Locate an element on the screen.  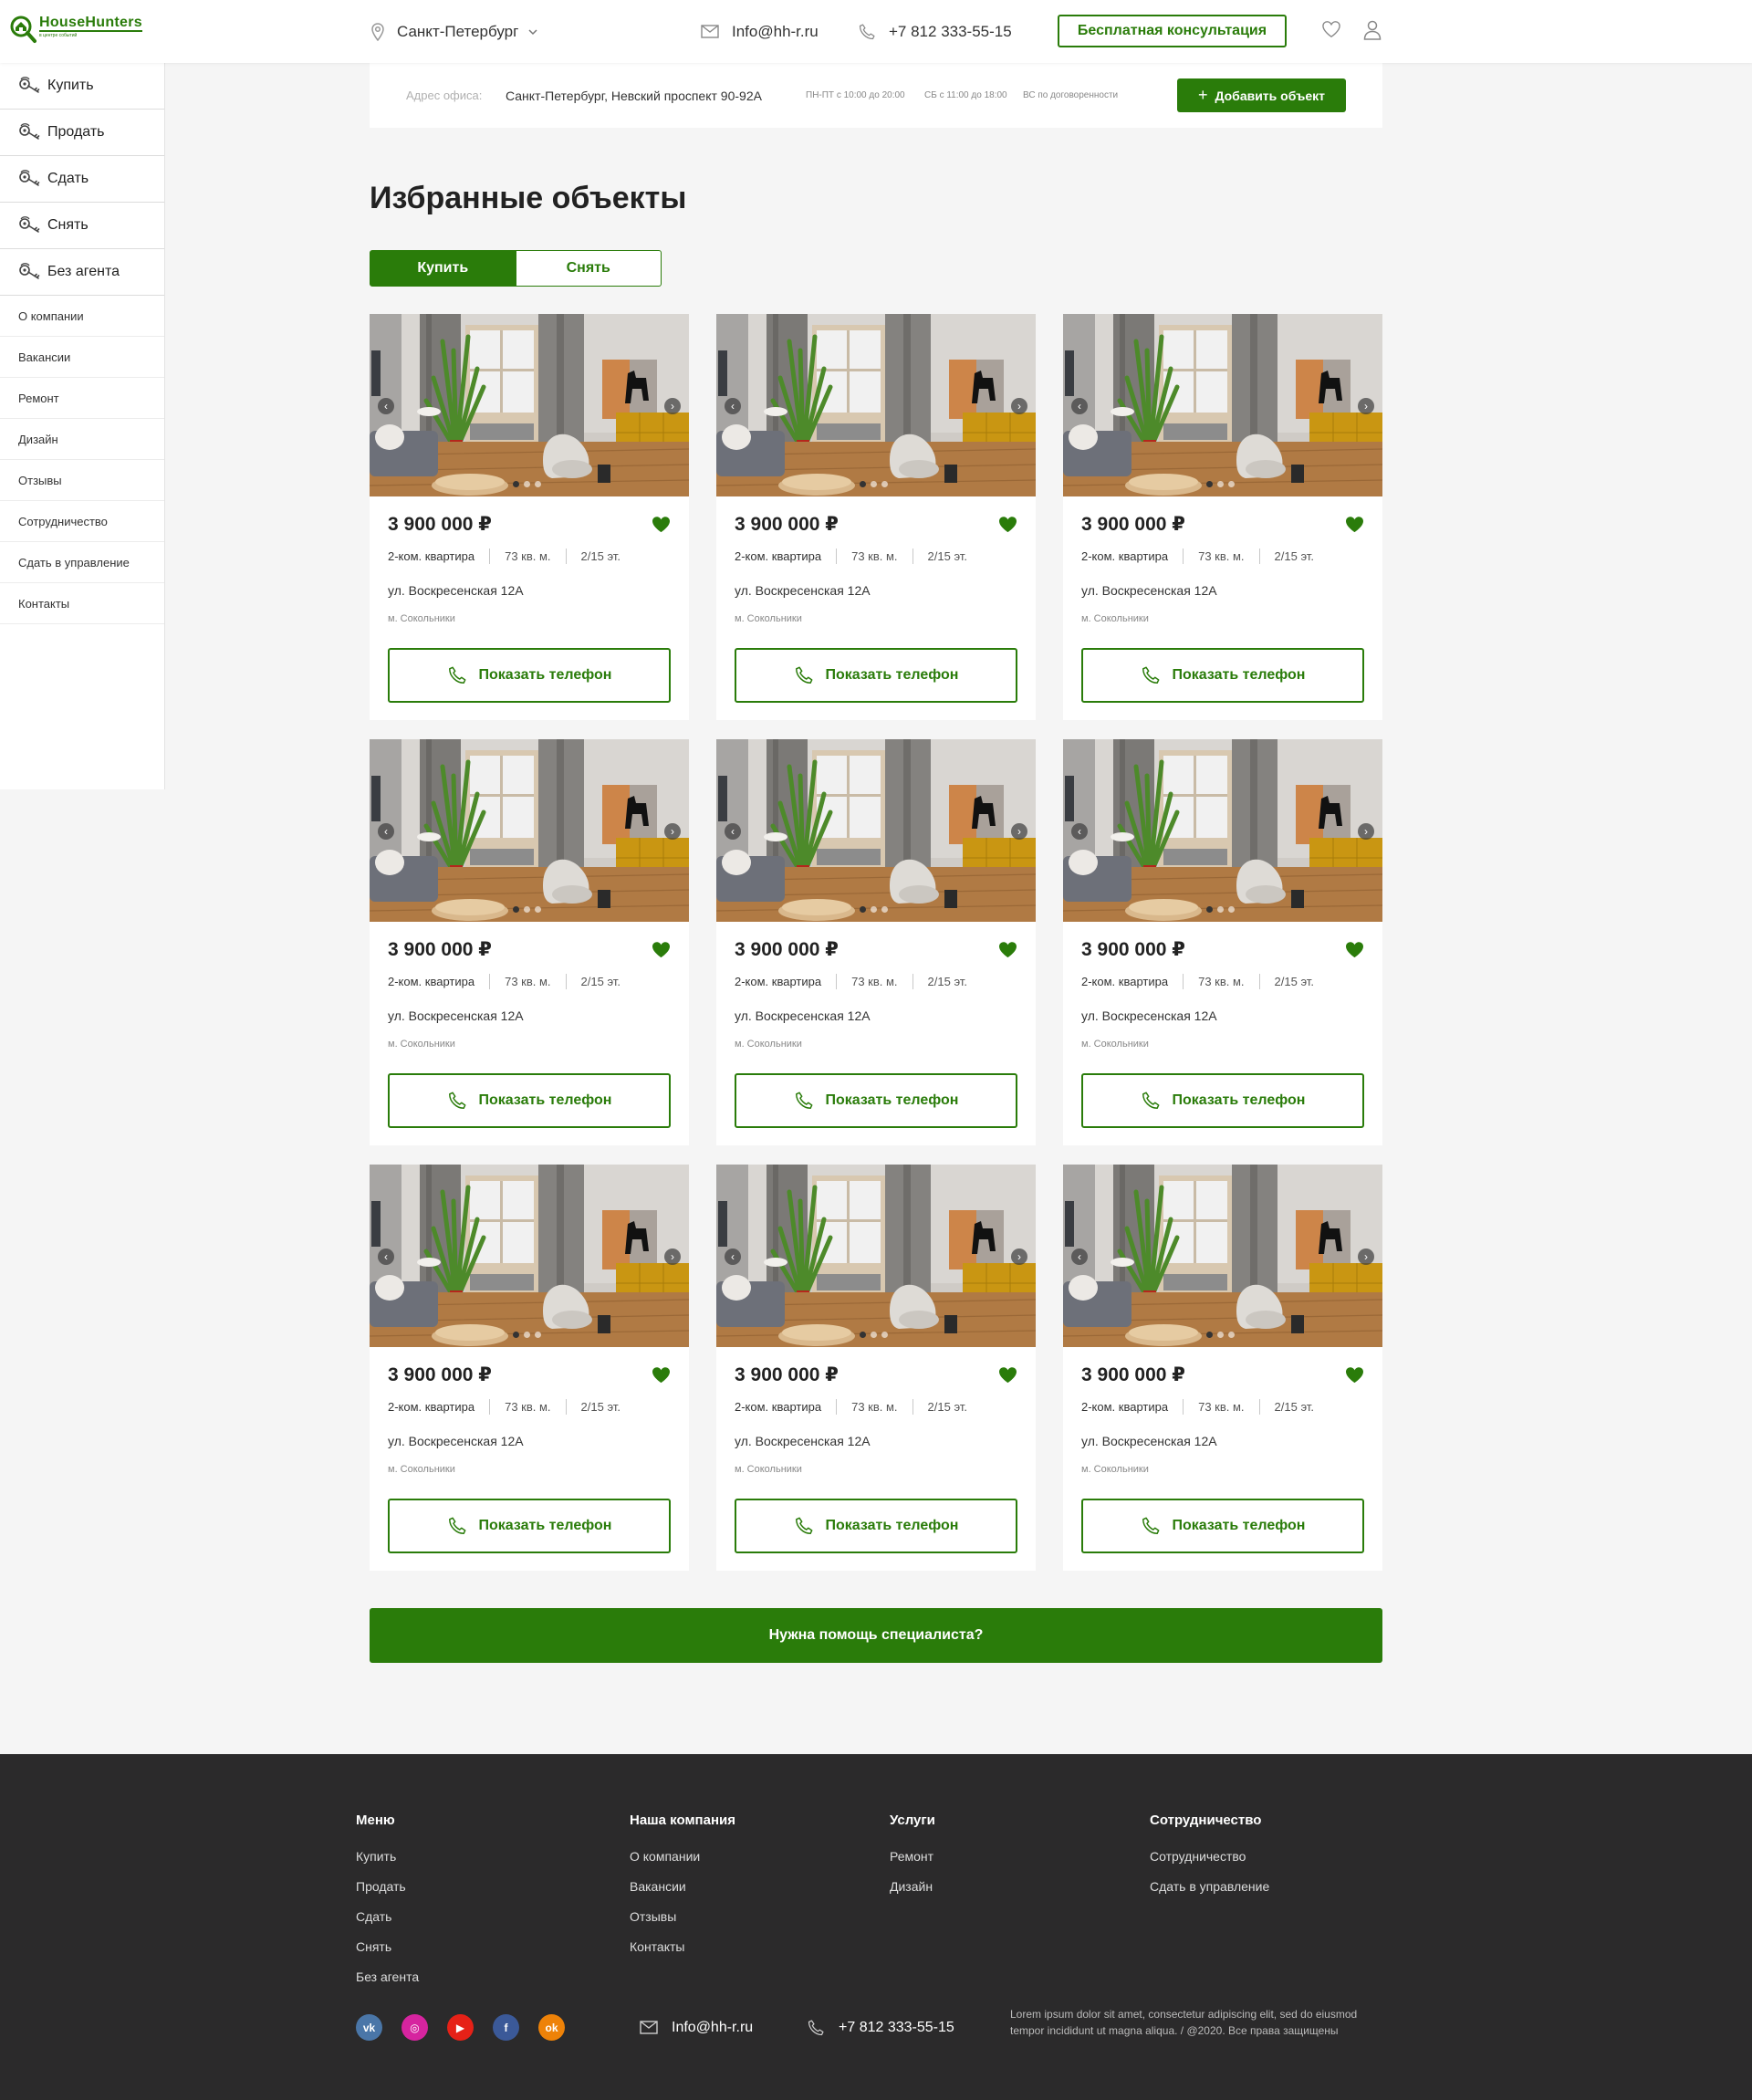
sidebar-item-main: Сдать is located at coordinates (82, 179).